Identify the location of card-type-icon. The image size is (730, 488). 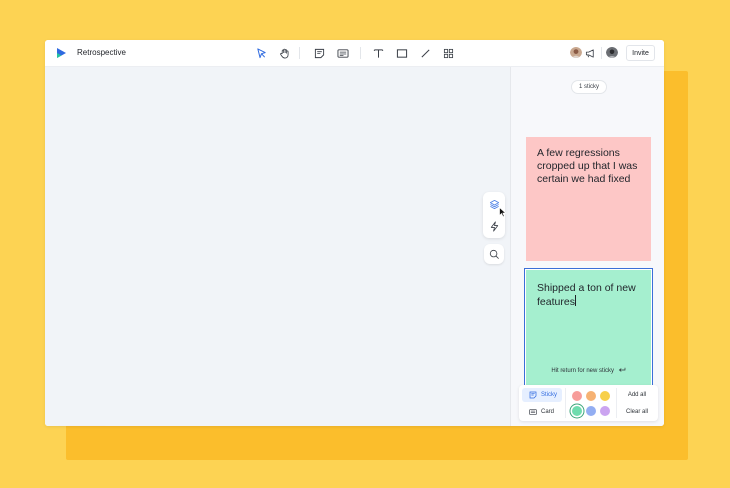
(533, 412).